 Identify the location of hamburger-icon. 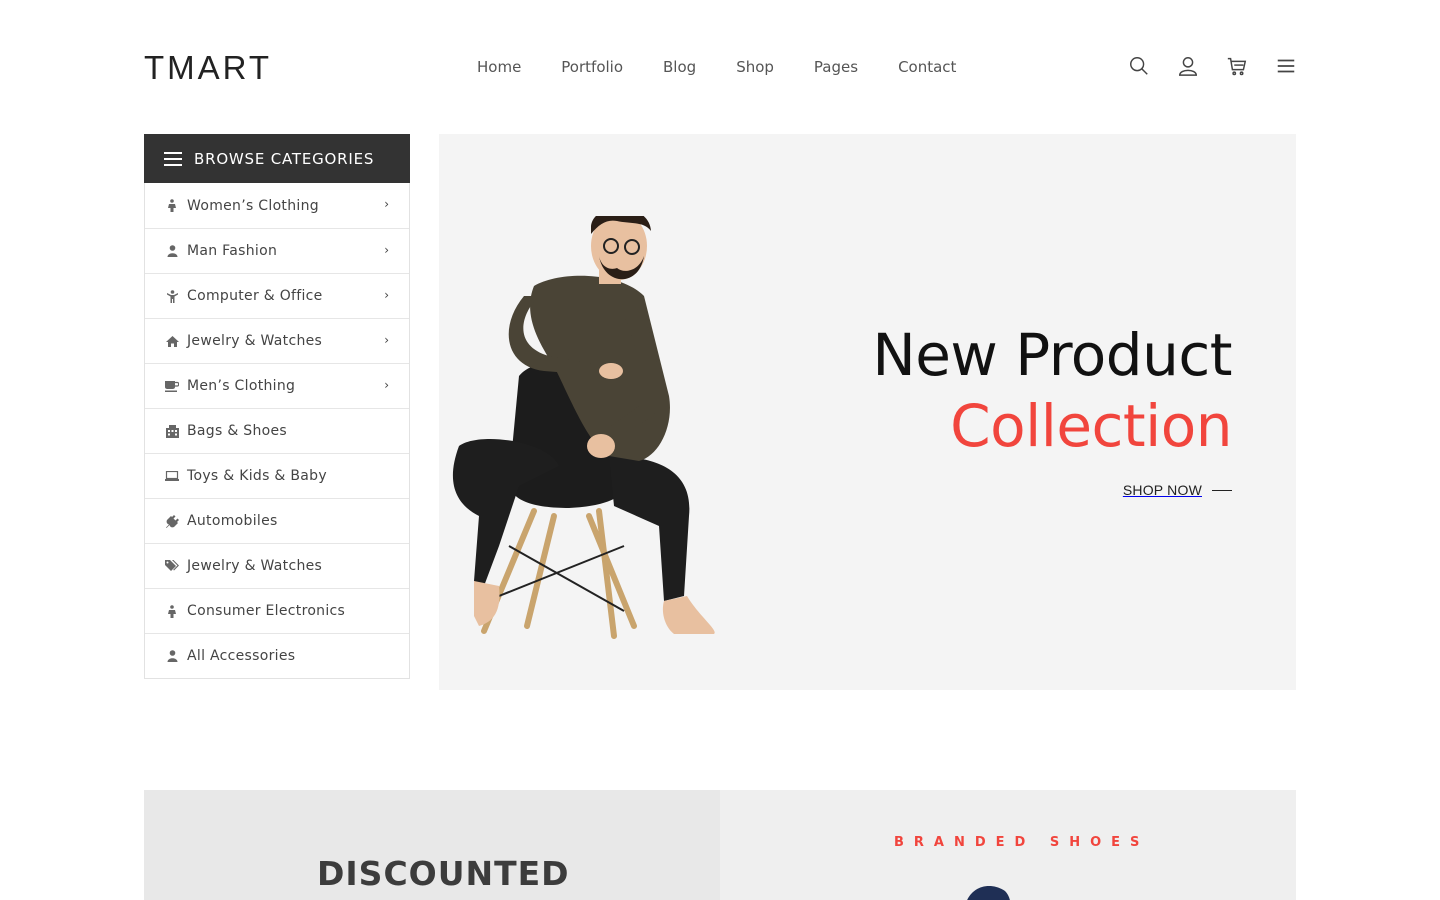
(173, 158).